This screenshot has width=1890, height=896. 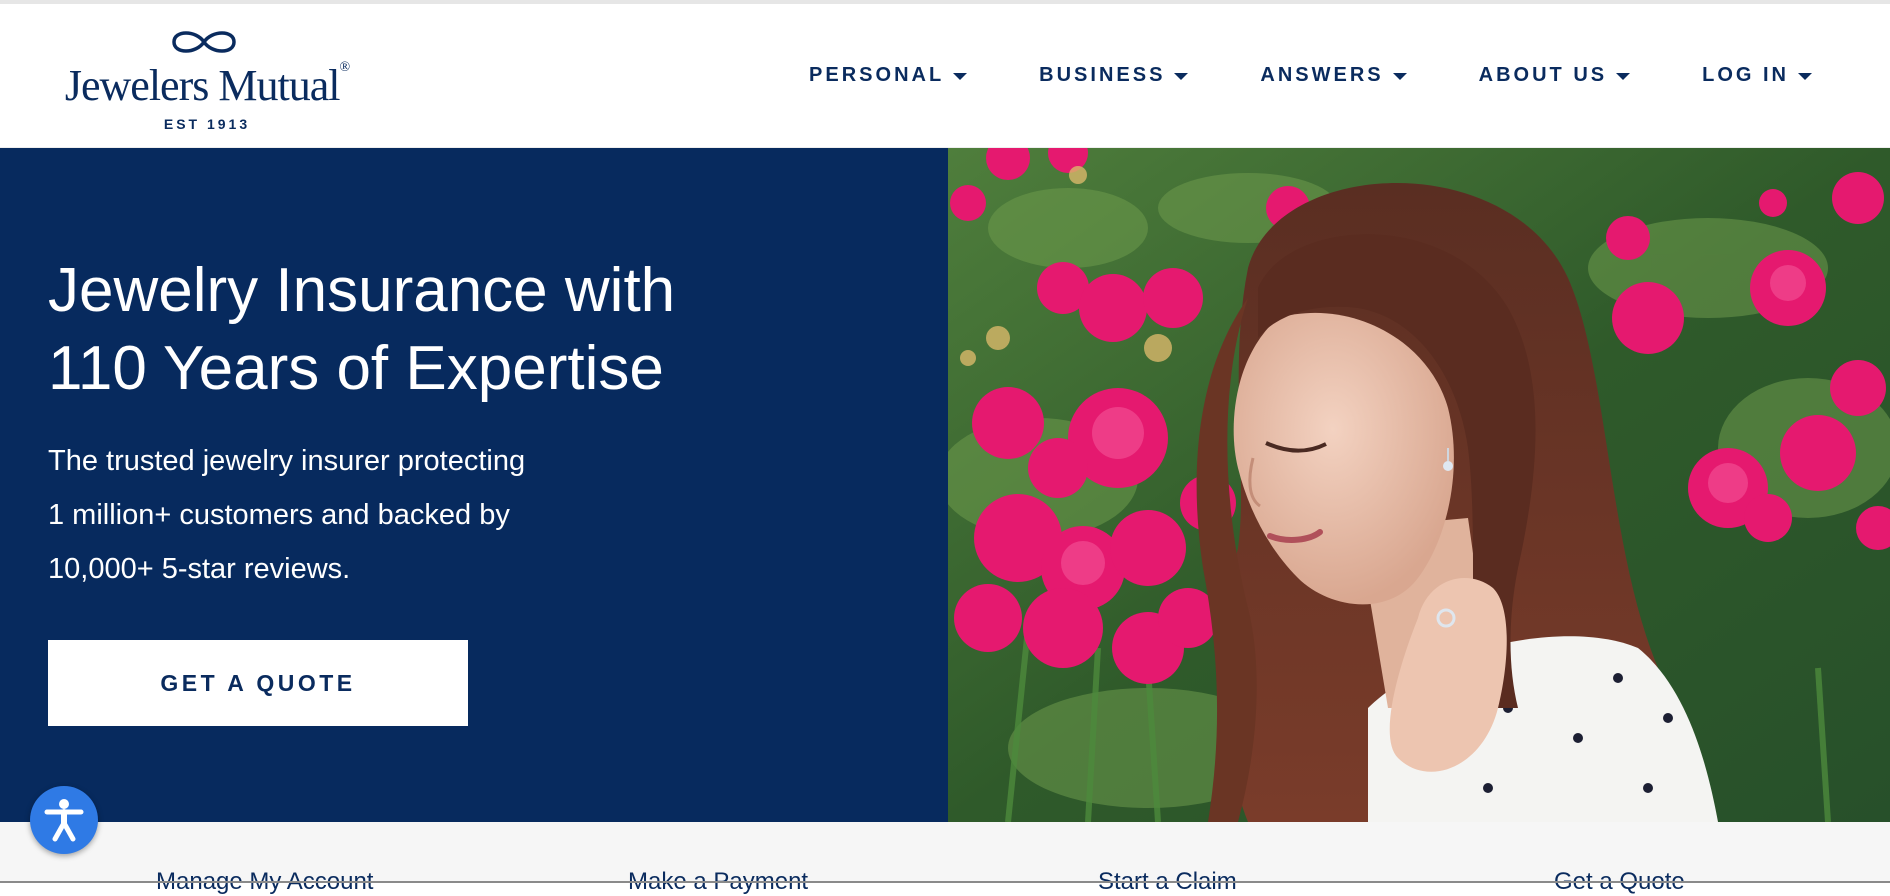 I want to click on accessibility-icon, so click(x=64, y=820).